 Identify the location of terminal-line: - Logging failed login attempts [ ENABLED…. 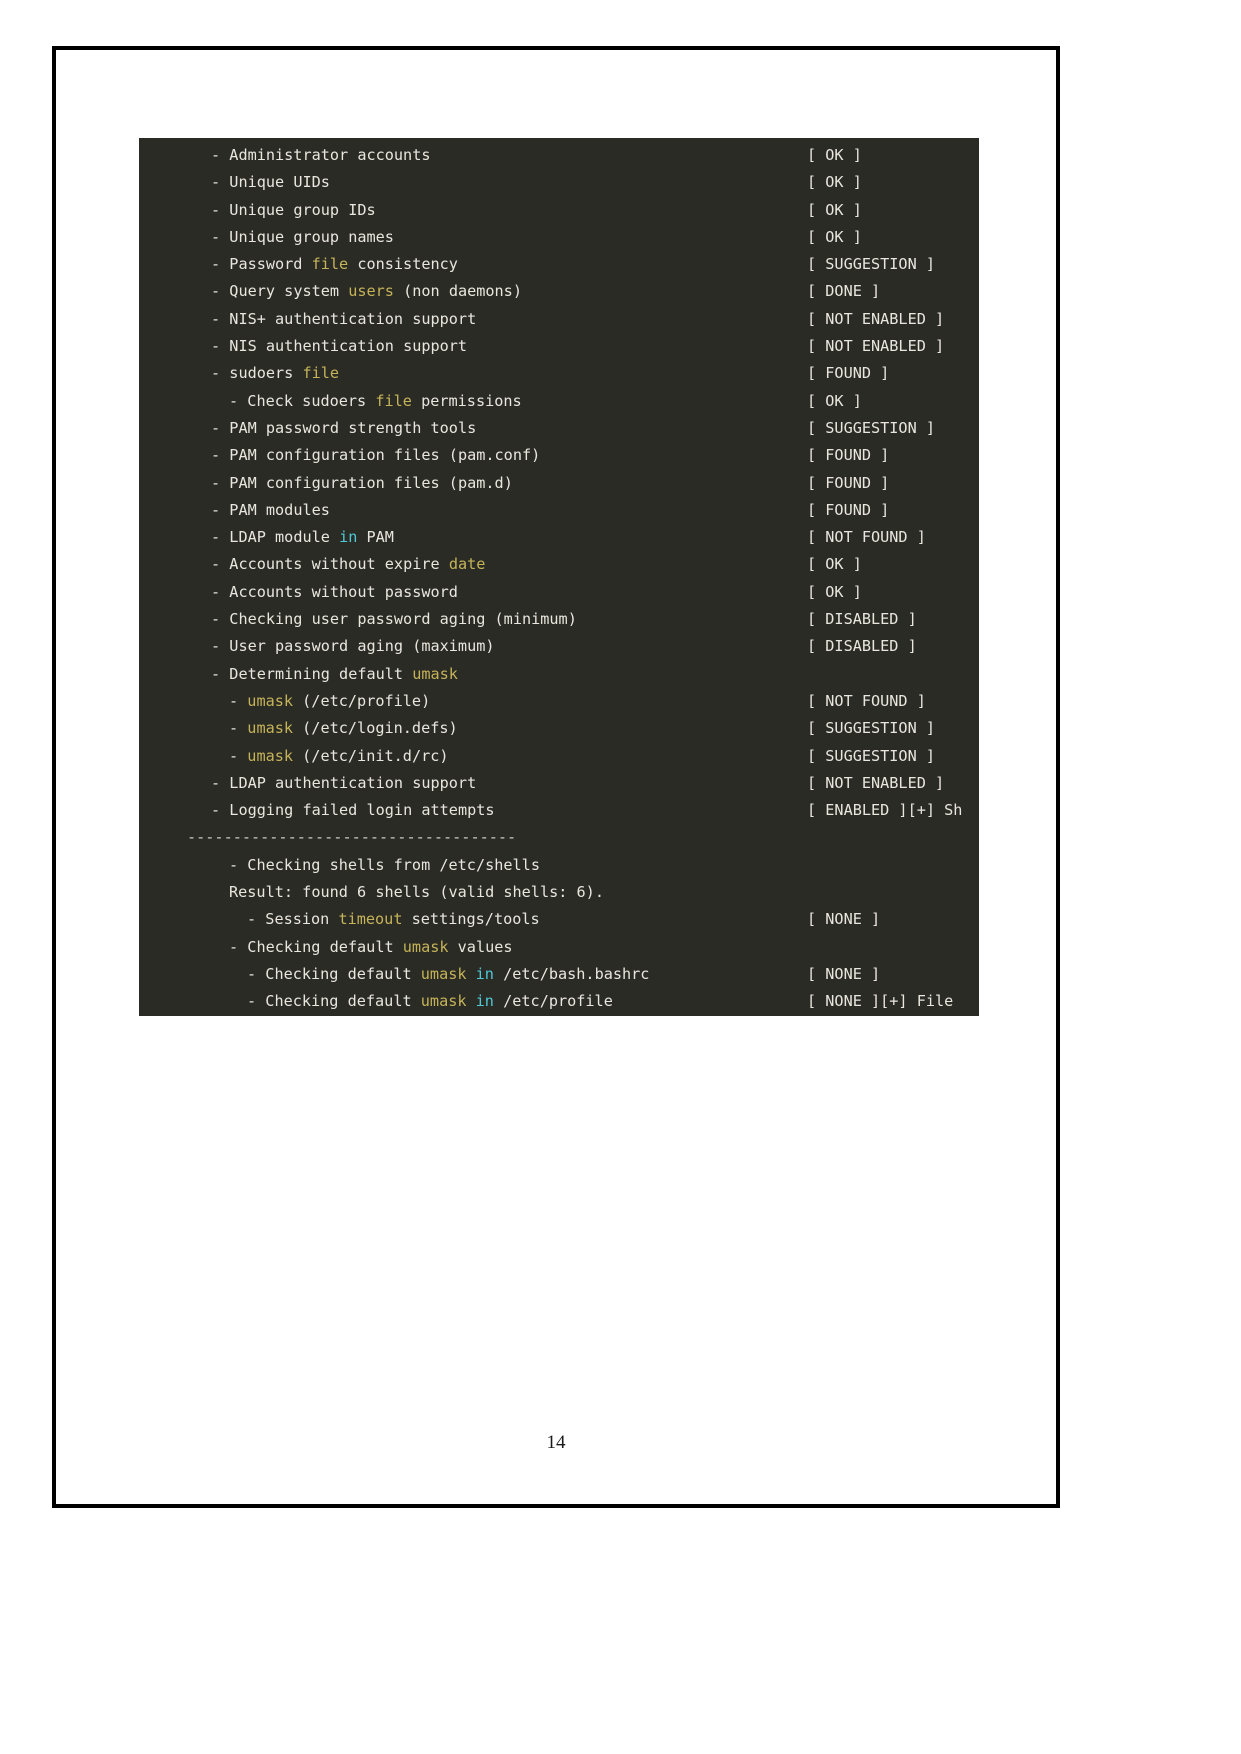
(559, 810).